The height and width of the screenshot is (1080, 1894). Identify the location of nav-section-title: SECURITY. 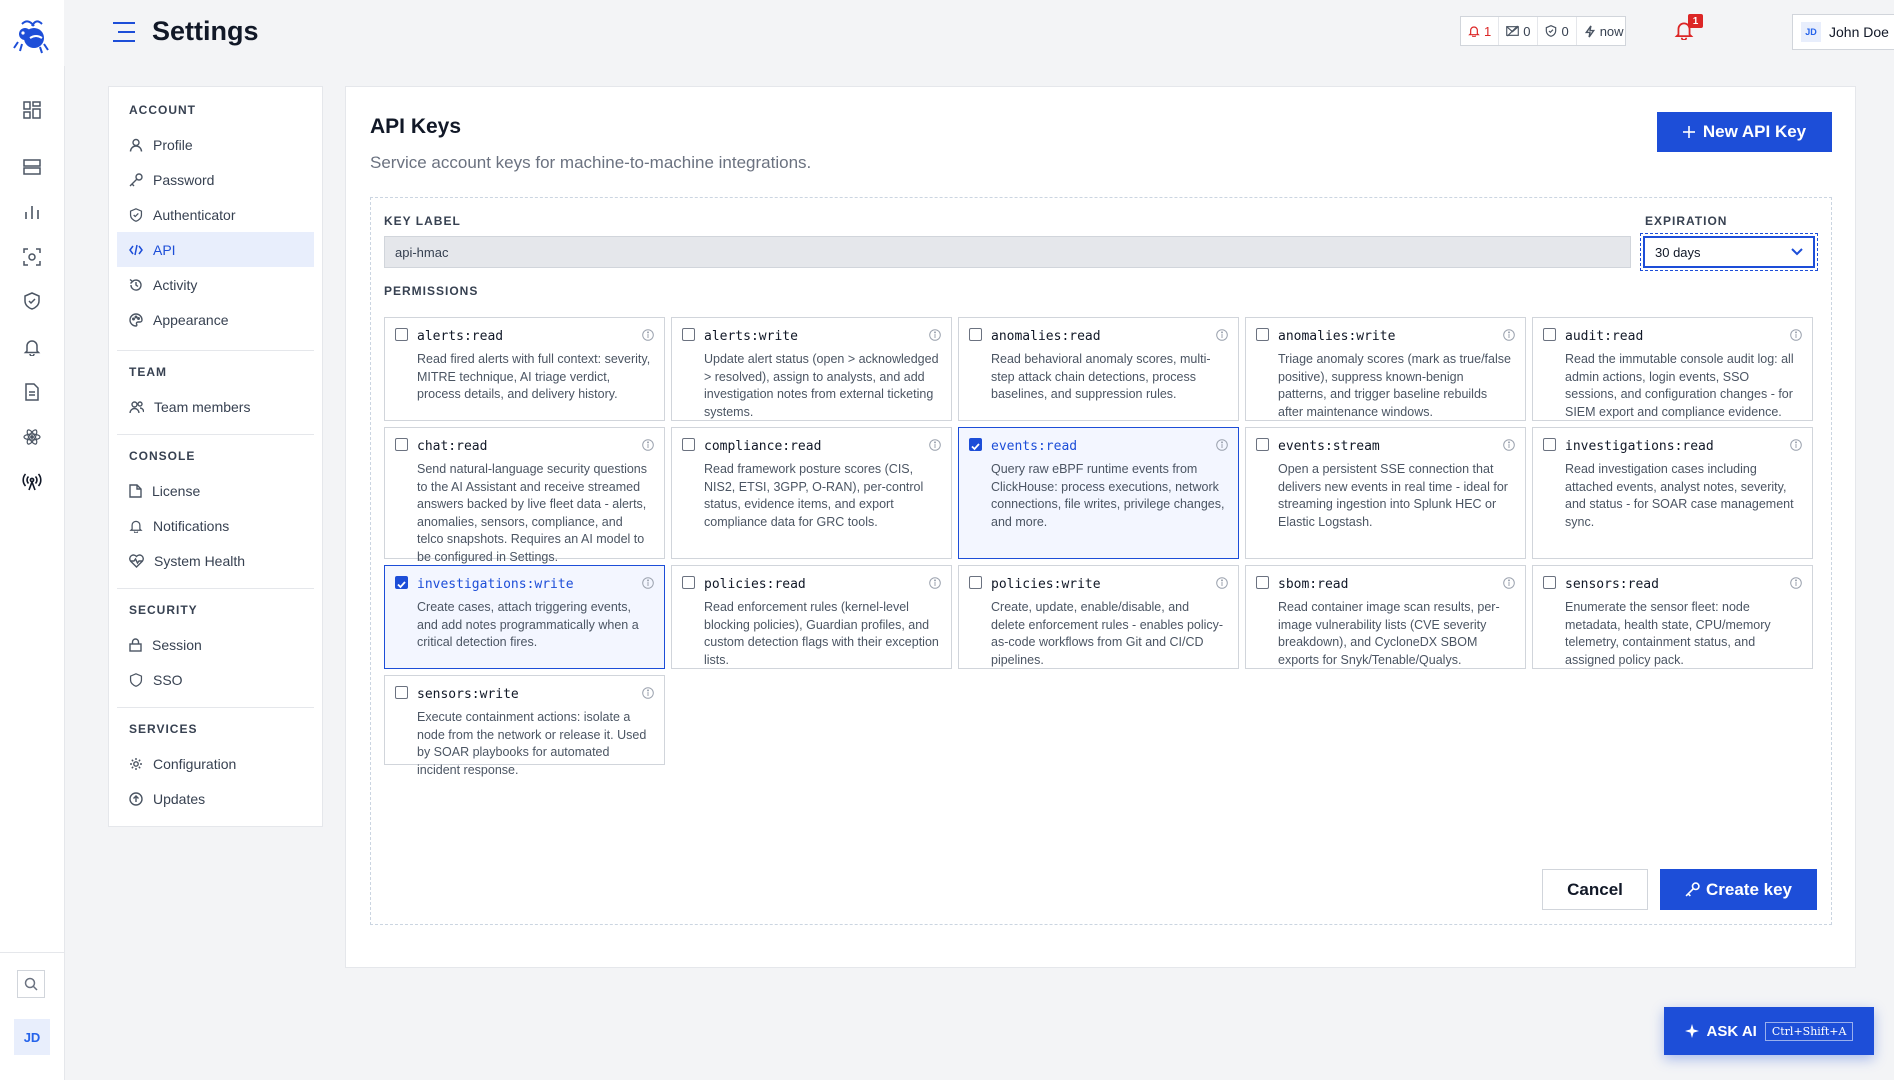
(163, 610).